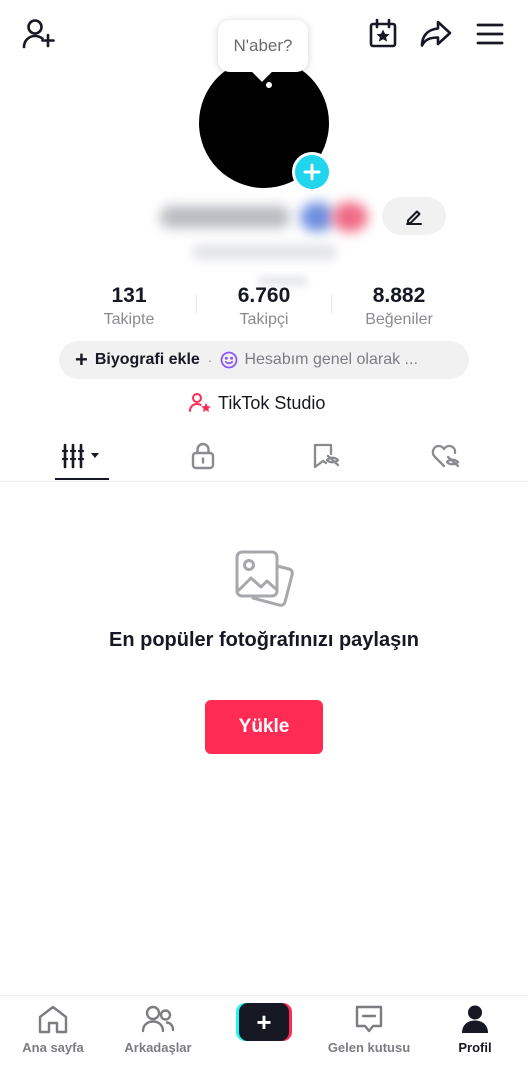  What do you see at coordinates (262, 218) in the screenshot?
I see `username-blurred` at bounding box center [262, 218].